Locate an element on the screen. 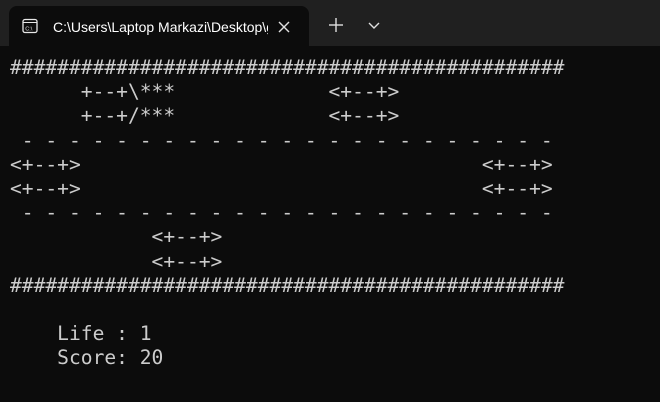  terminal-line: Life : 1 is located at coordinates (81, 334).